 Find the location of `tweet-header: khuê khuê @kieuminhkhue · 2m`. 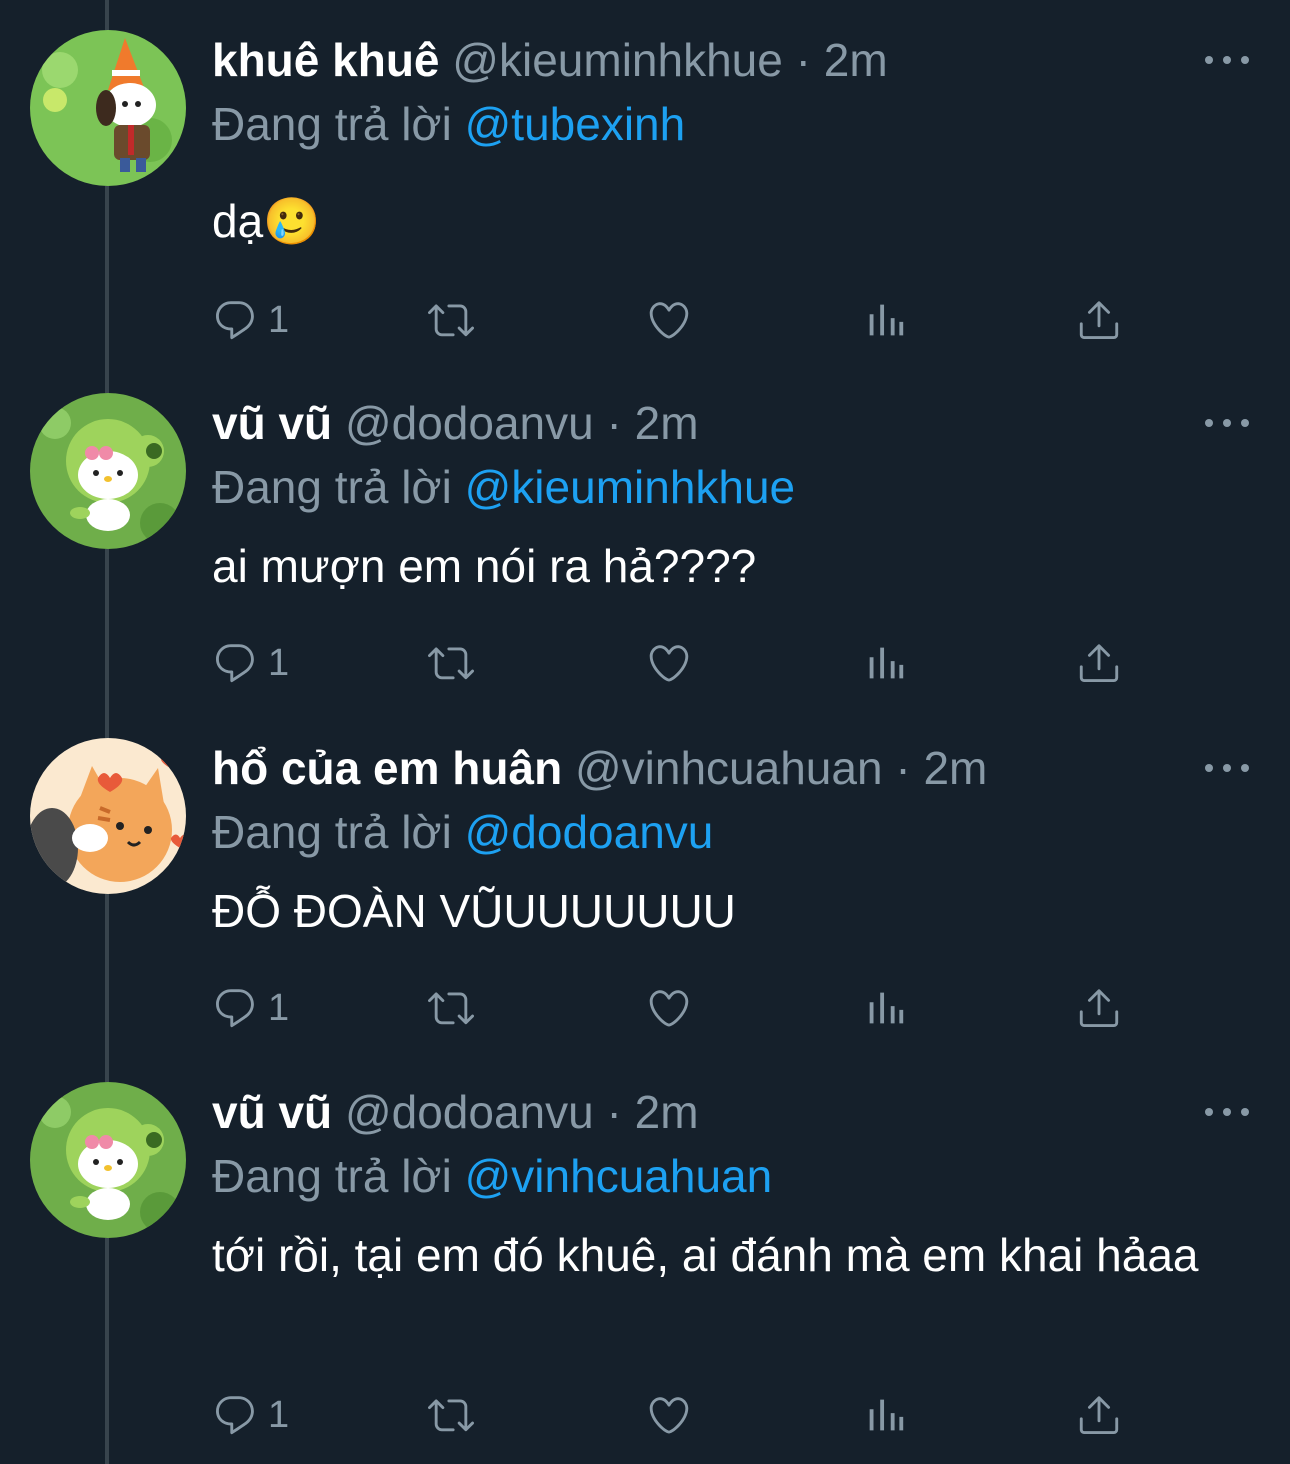

tweet-header: khuê khuê @kieuminhkhue · 2m is located at coordinates (550, 60).